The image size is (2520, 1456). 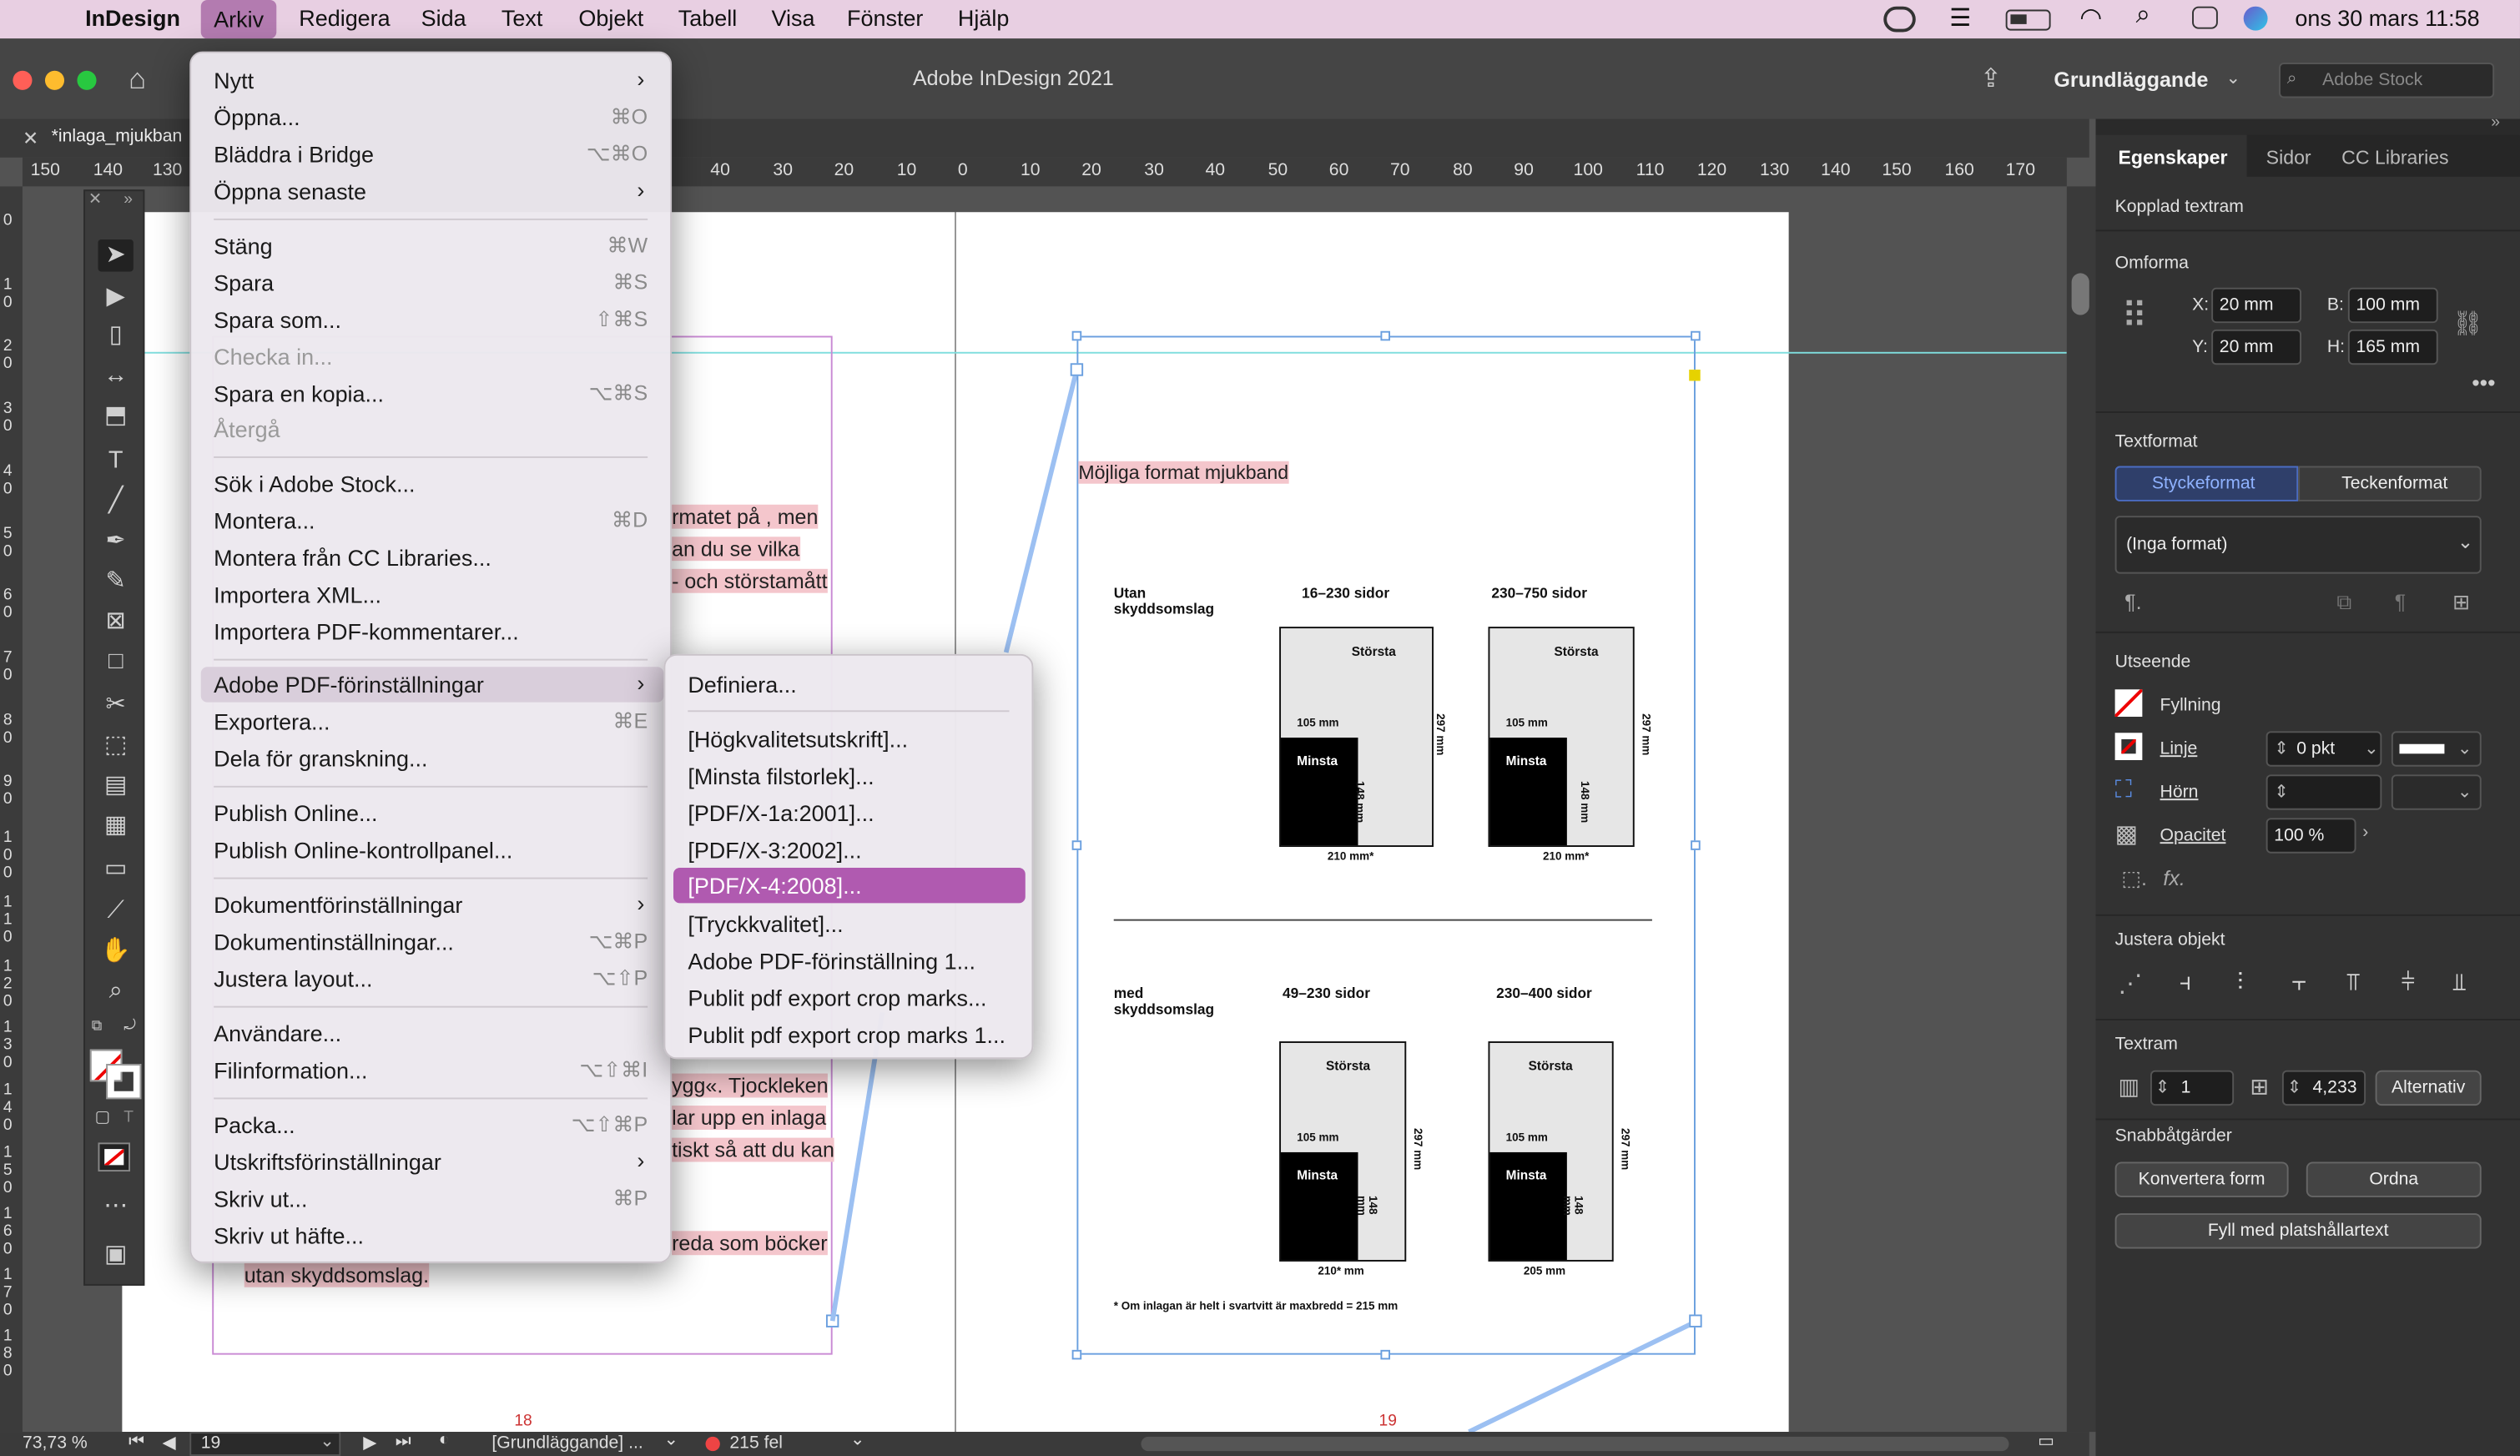 I want to click on battery-icon, so click(x=2028, y=20).